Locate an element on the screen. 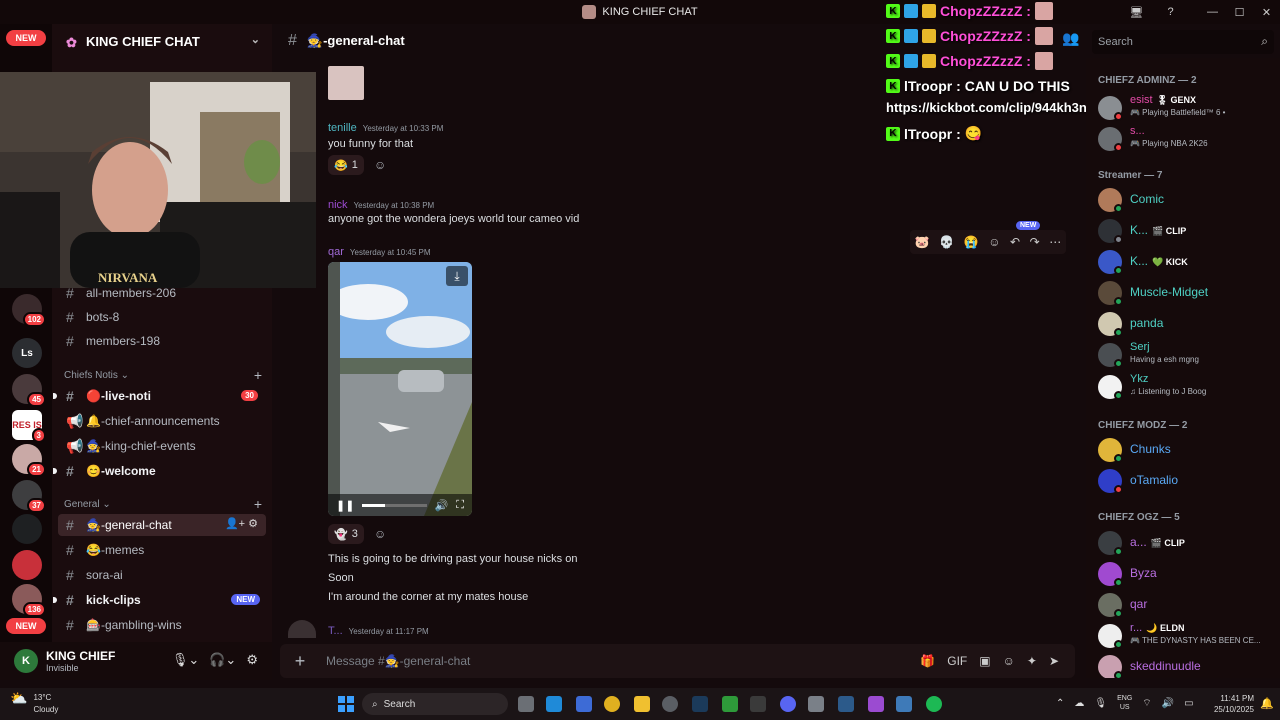  steam-icon is located at coordinates (700, 704).